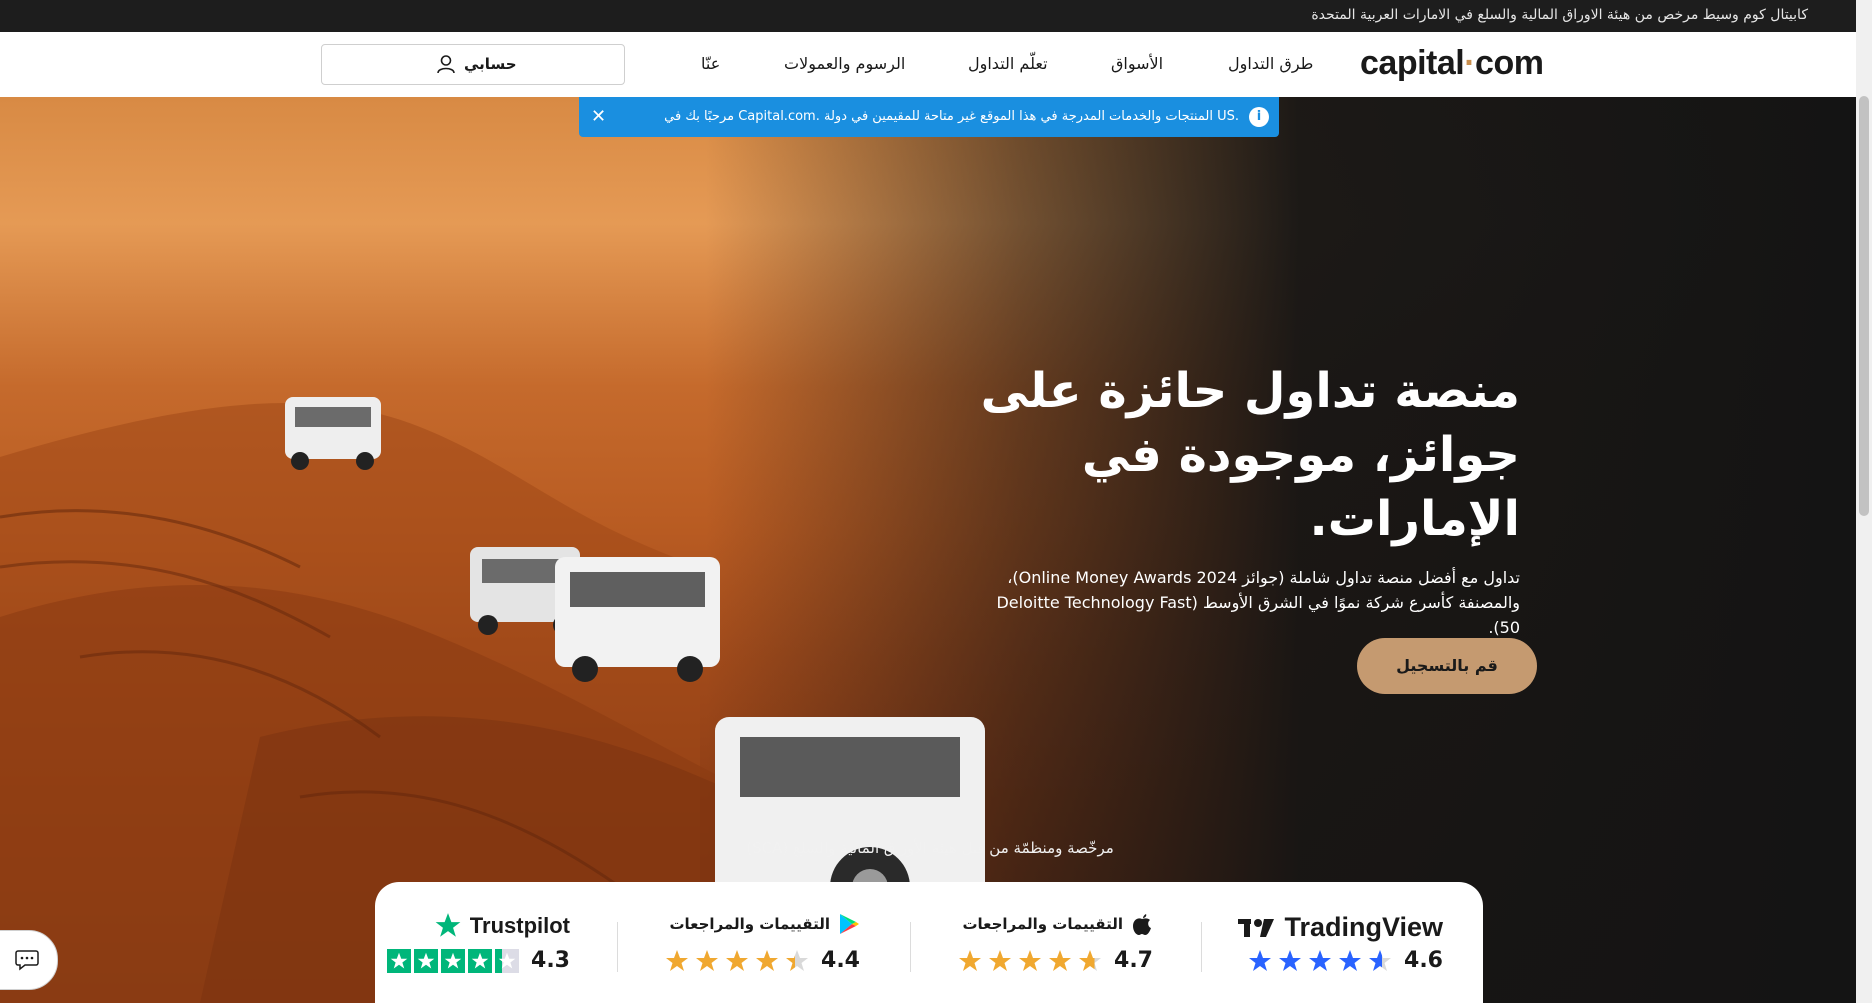  I want to click on trustpilot-stars, so click(453, 960).